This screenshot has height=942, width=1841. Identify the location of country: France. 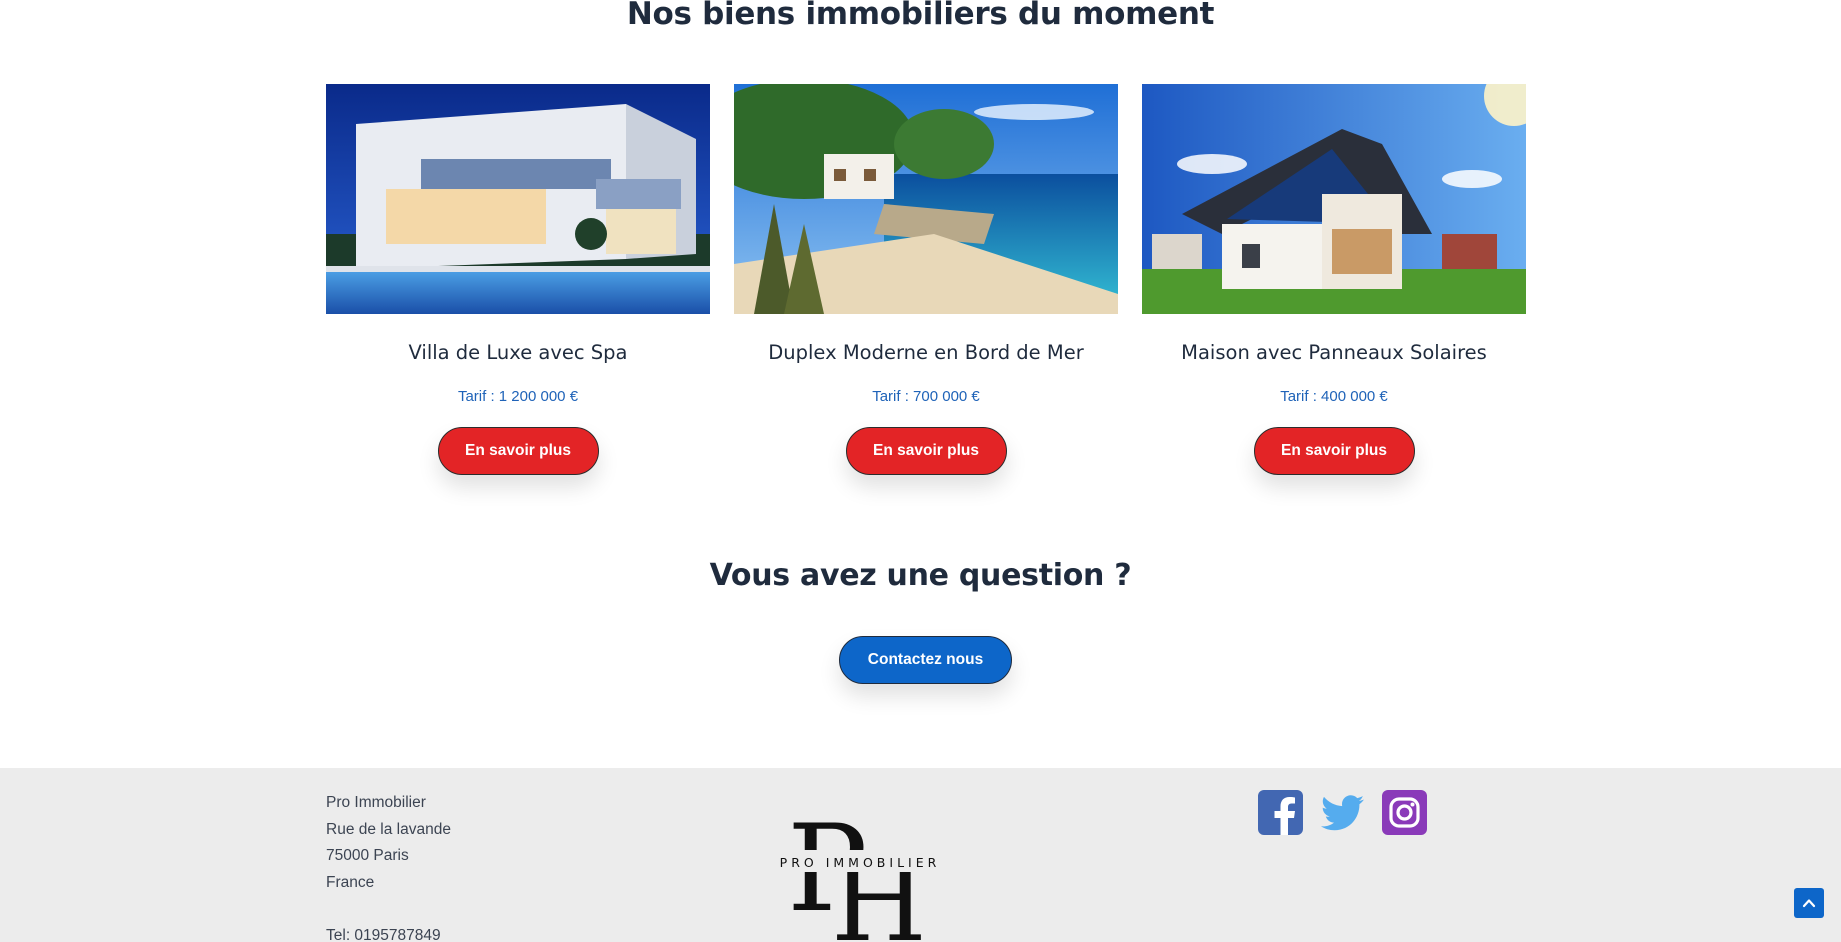
(350, 882).